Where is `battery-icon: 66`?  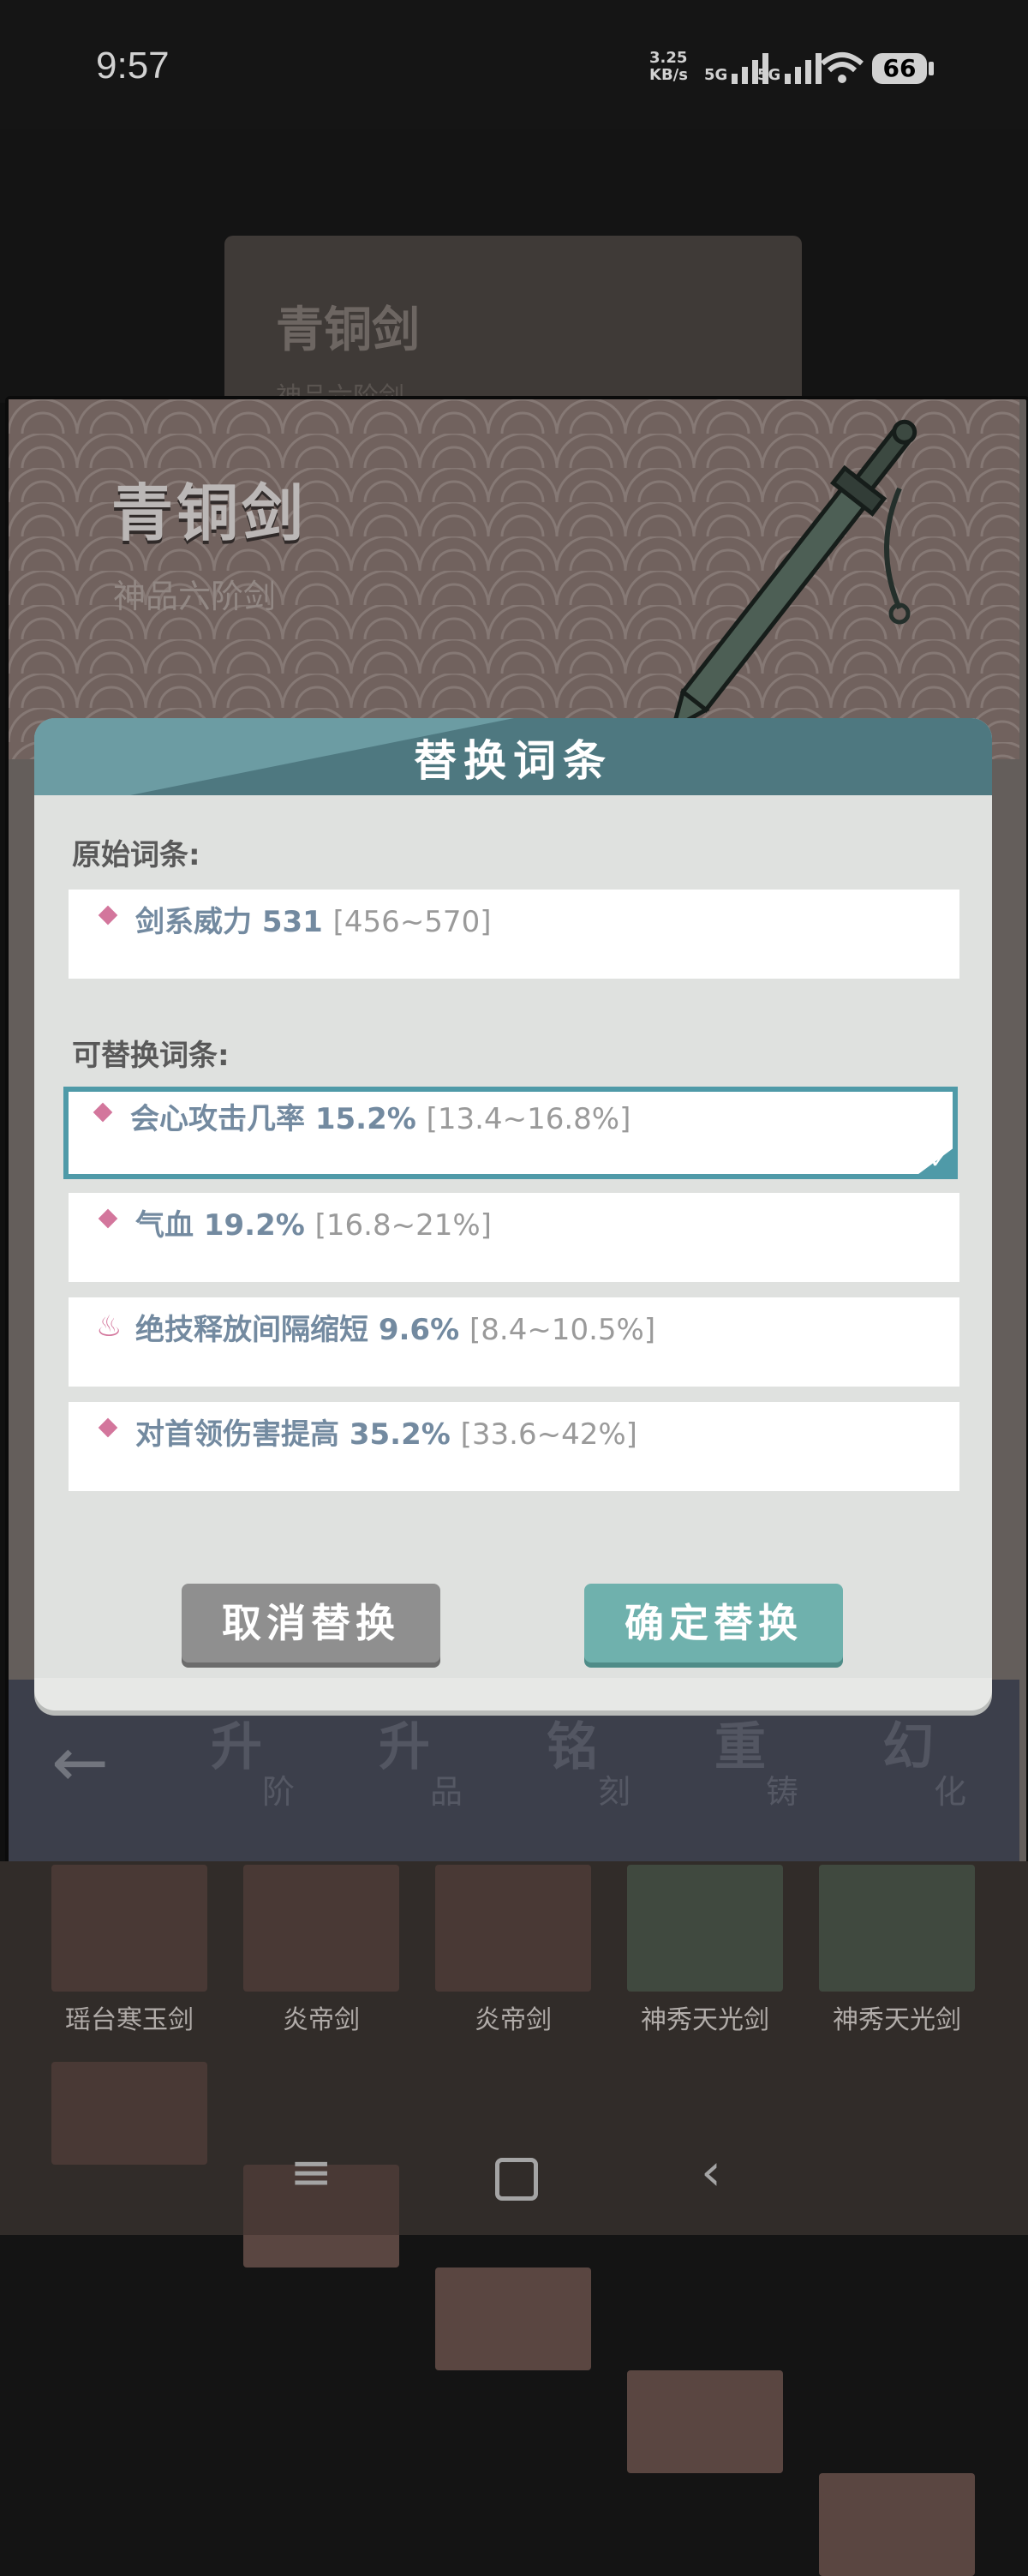
battery-icon: 66 is located at coordinates (899, 68).